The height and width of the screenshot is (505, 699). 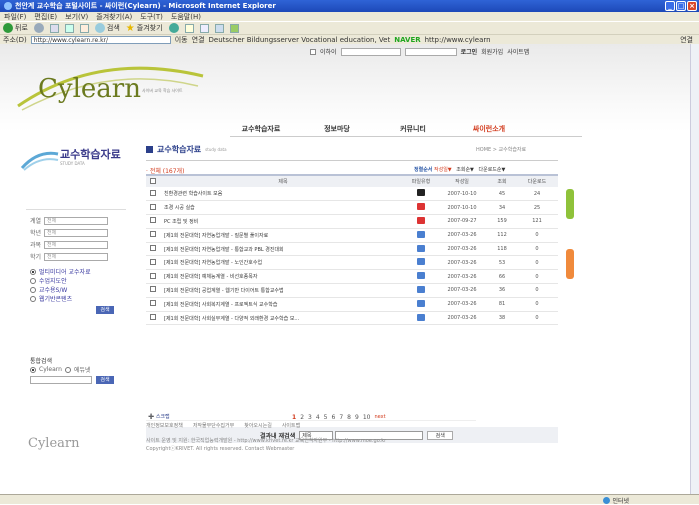 What do you see at coordinates (15, 17) in the screenshot?
I see `menu-file: 파일(F)` at bounding box center [15, 17].